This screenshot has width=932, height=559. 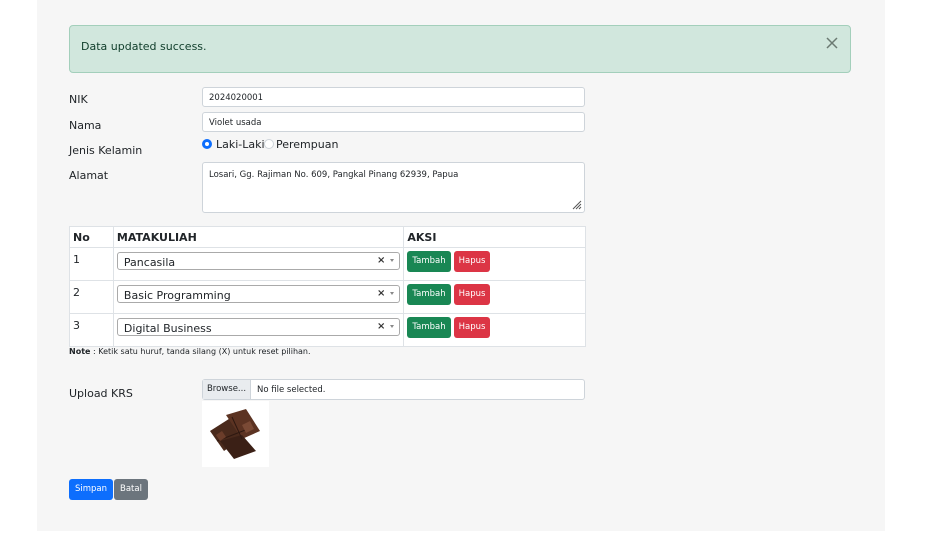 I want to click on radio-laki-laki, so click(x=207, y=144).